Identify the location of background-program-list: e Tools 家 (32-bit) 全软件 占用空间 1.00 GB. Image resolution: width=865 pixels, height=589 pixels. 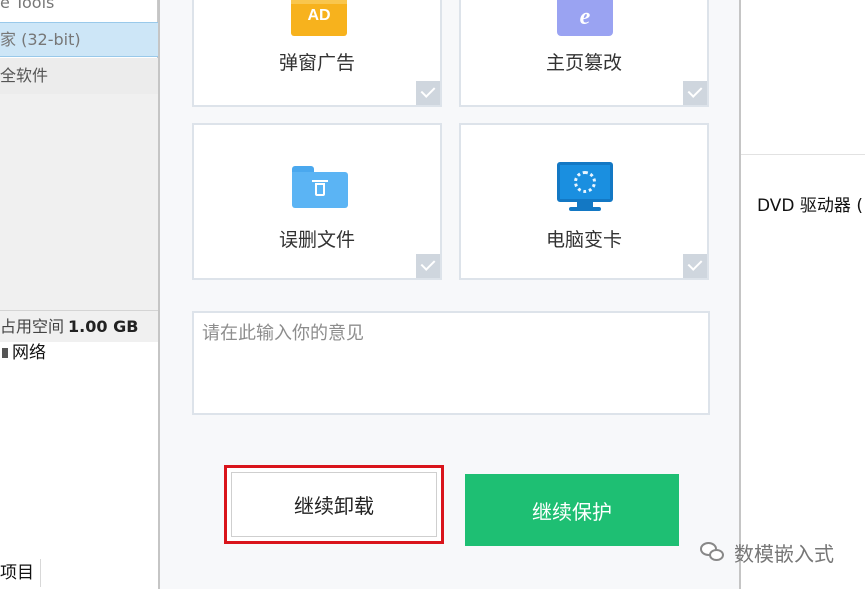
(79, 171).